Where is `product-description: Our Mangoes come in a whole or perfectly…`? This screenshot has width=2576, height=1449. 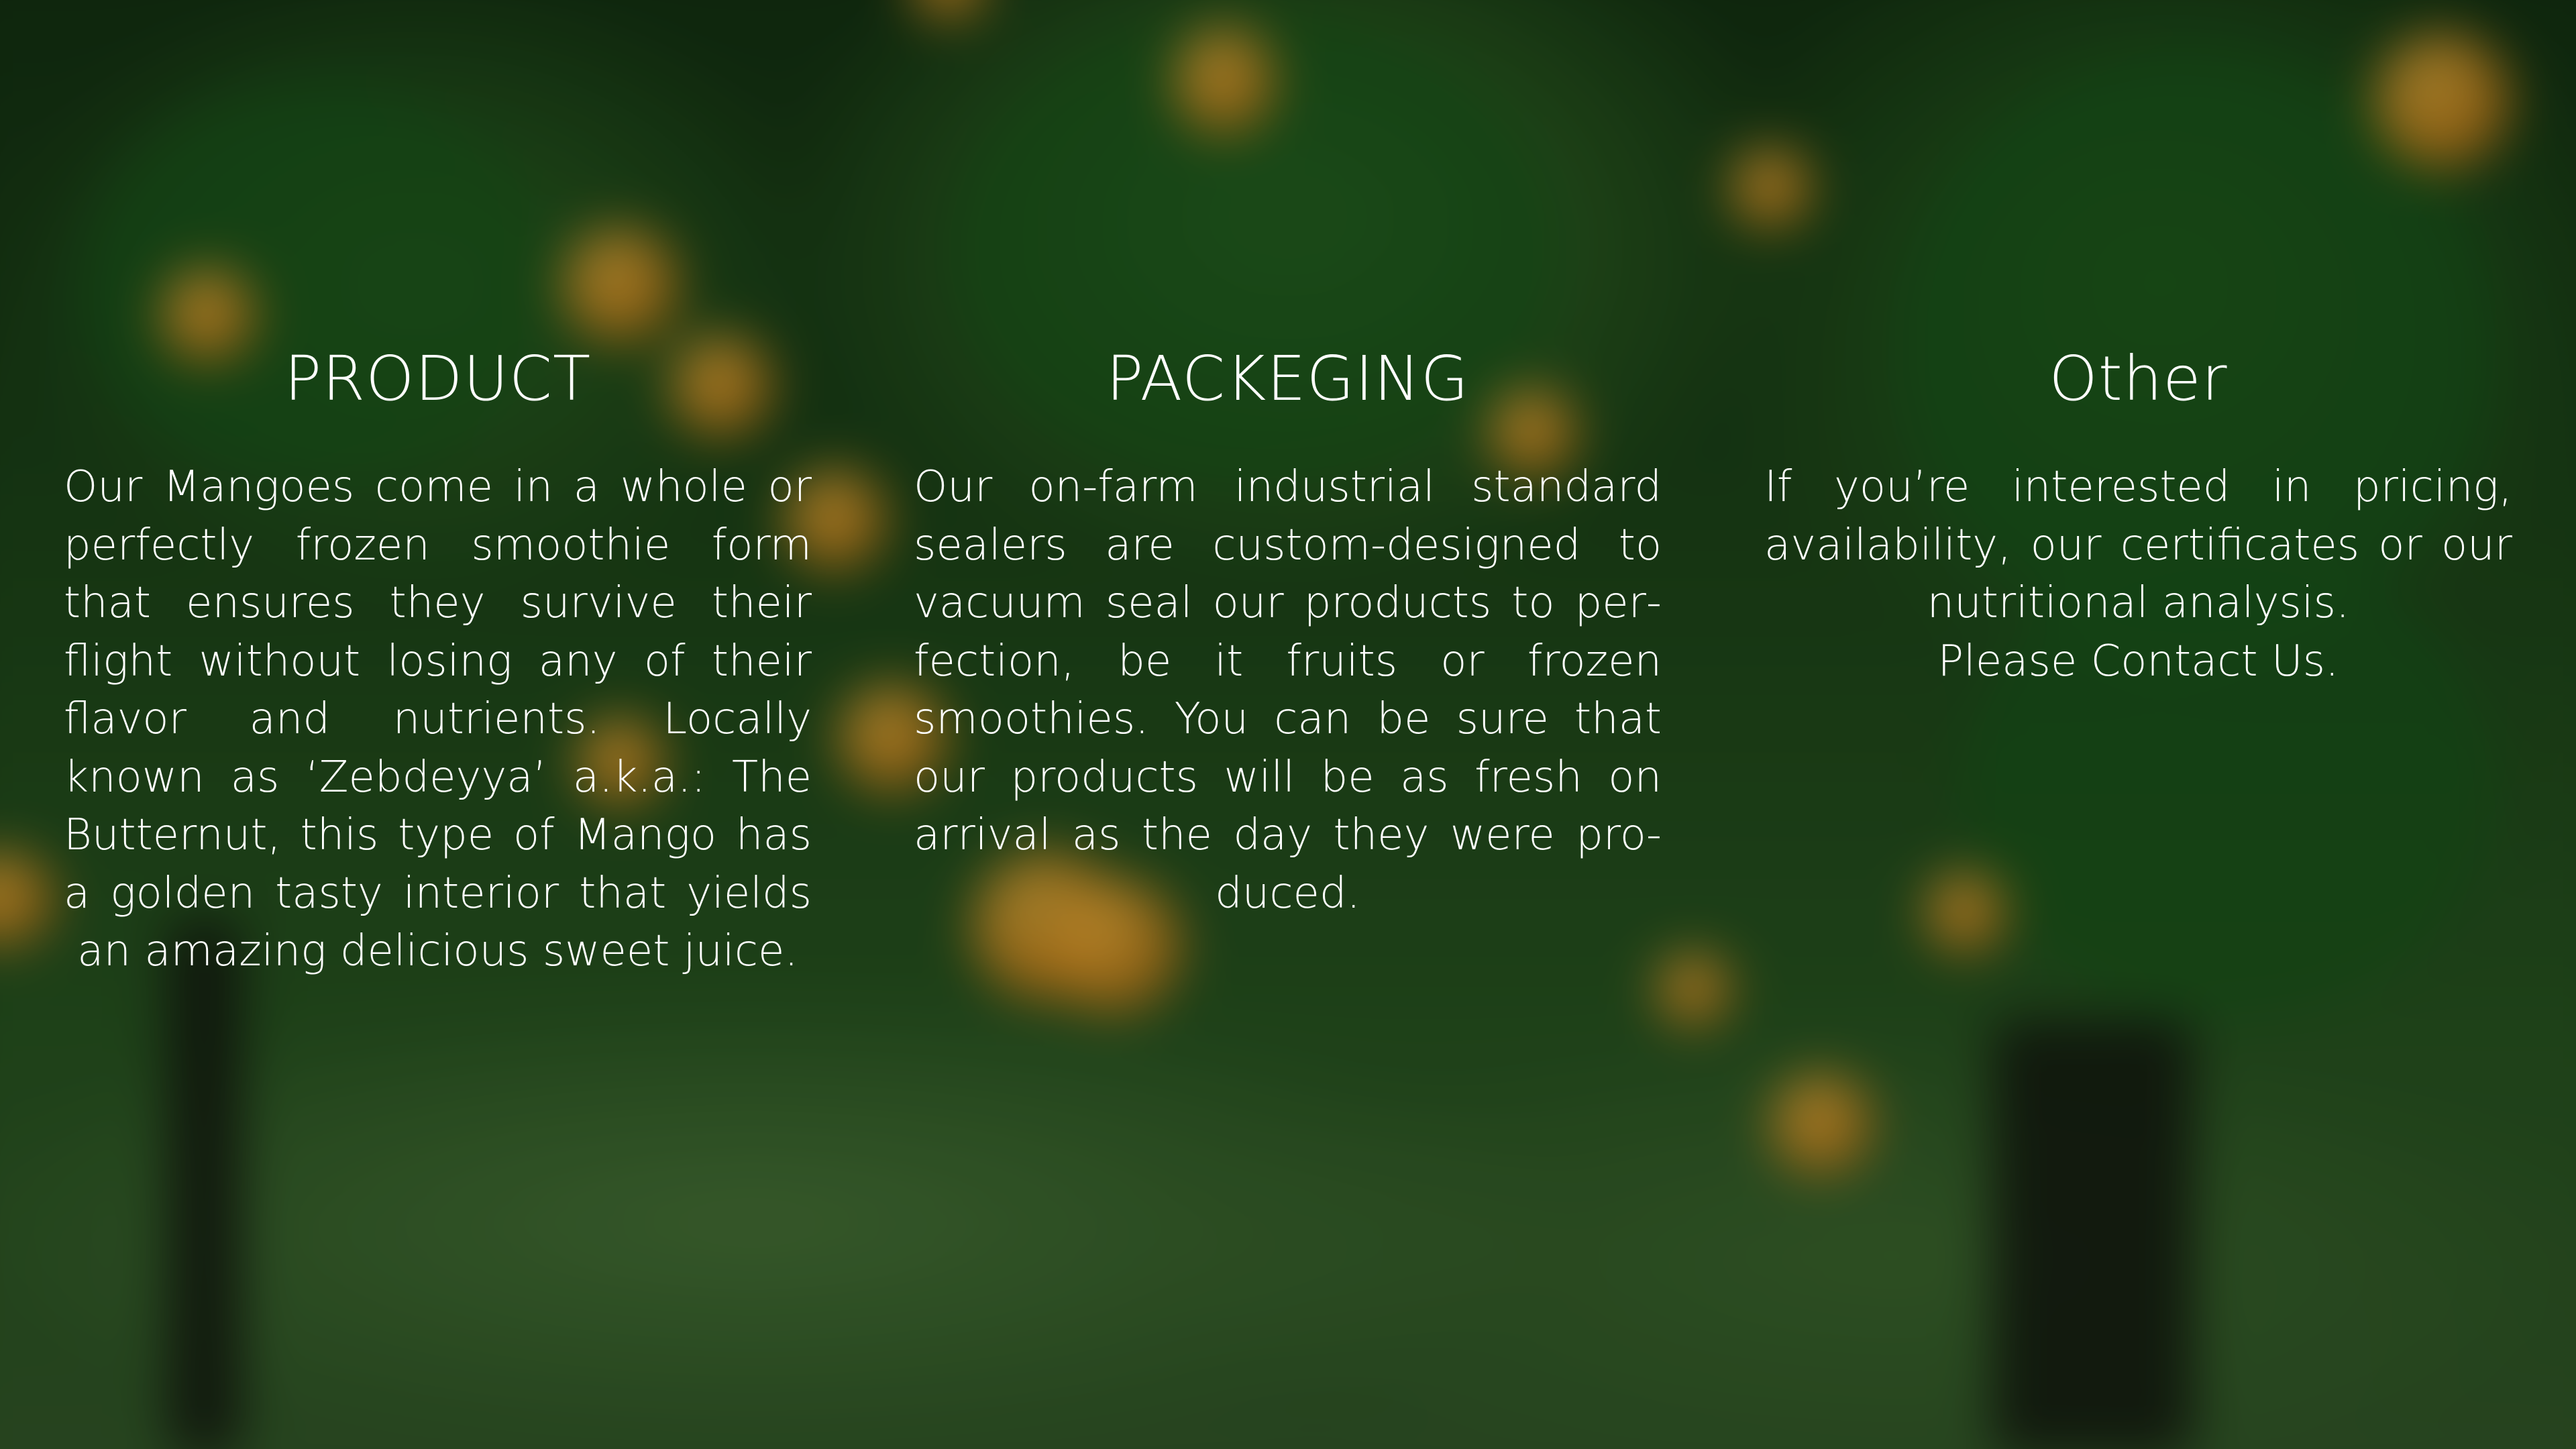 product-description: Our Mangoes come in a whole or perfectly… is located at coordinates (438, 719).